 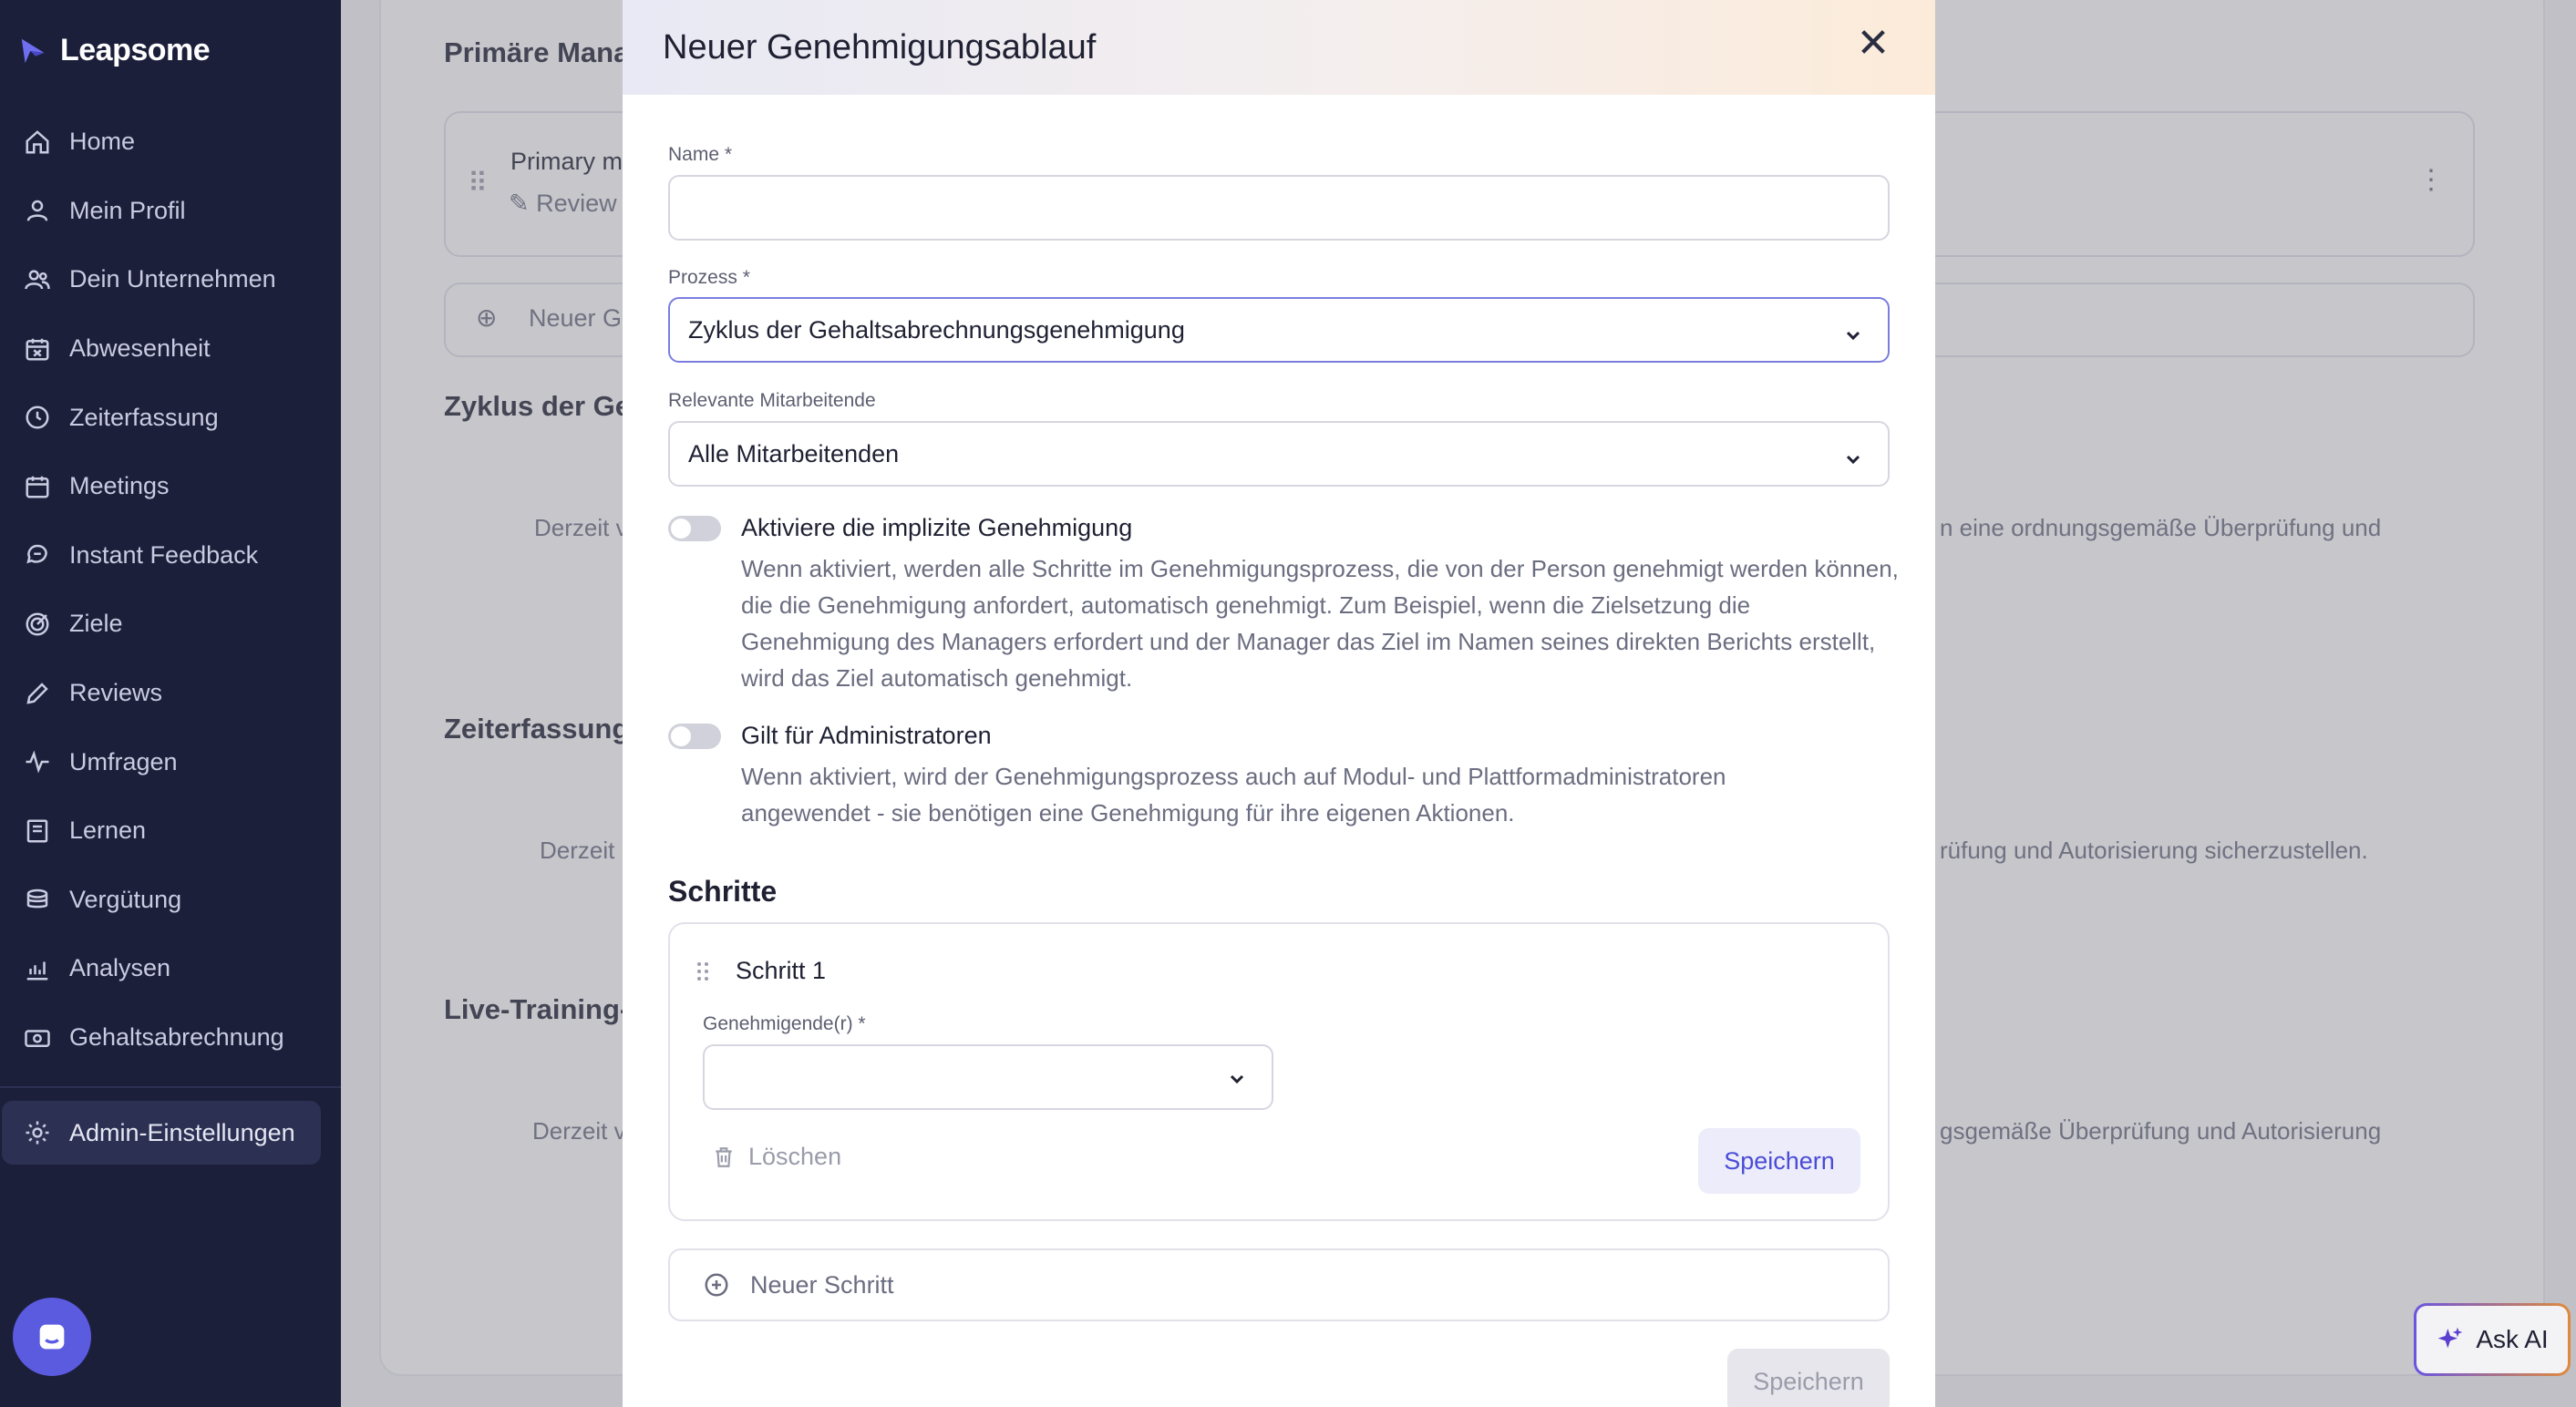 What do you see at coordinates (716, 1285) in the screenshot?
I see `plus-circle-icon` at bounding box center [716, 1285].